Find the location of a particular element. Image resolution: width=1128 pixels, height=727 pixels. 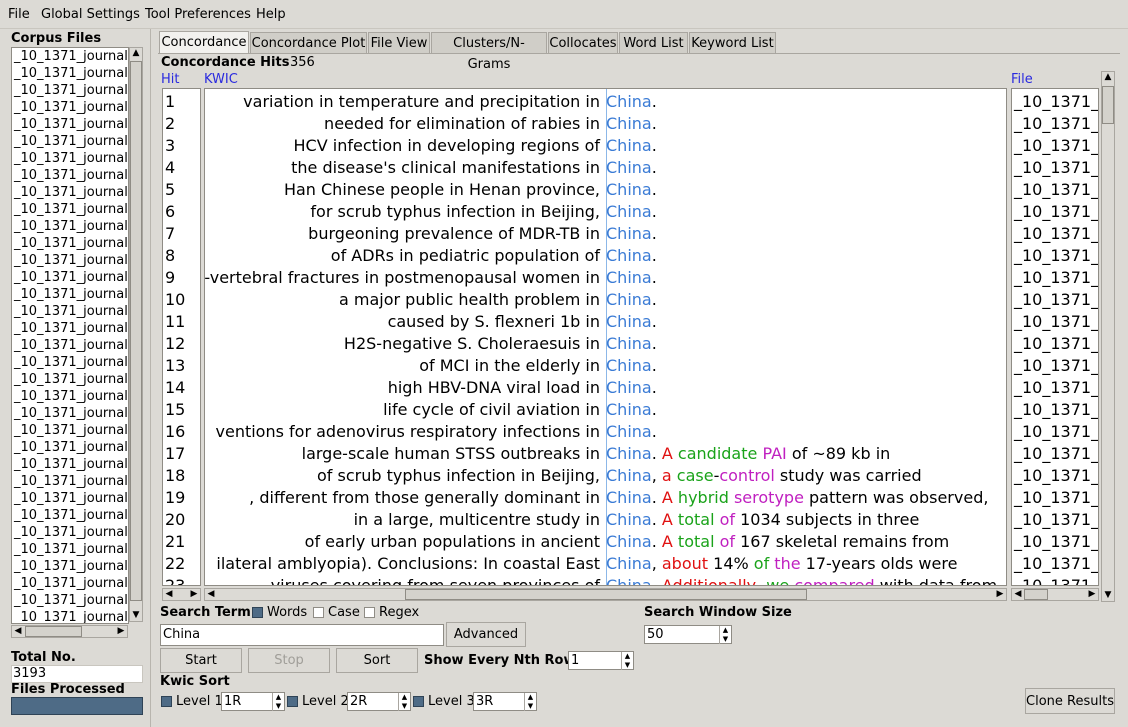

search-window-size-input: 50 ▲ ▼ is located at coordinates (688, 634).